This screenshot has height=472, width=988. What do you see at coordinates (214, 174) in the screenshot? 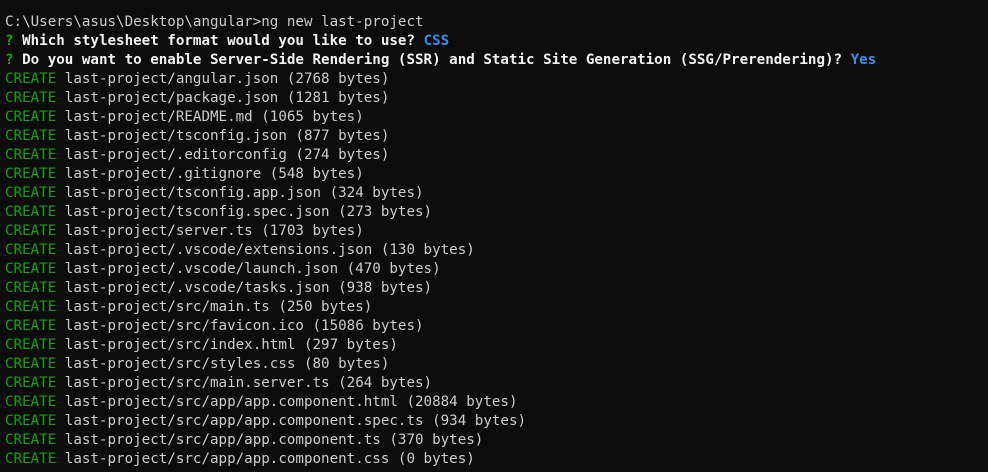
I see `created-file: last-project/.gitignore (548 bytes)` at bounding box center [214, 174].